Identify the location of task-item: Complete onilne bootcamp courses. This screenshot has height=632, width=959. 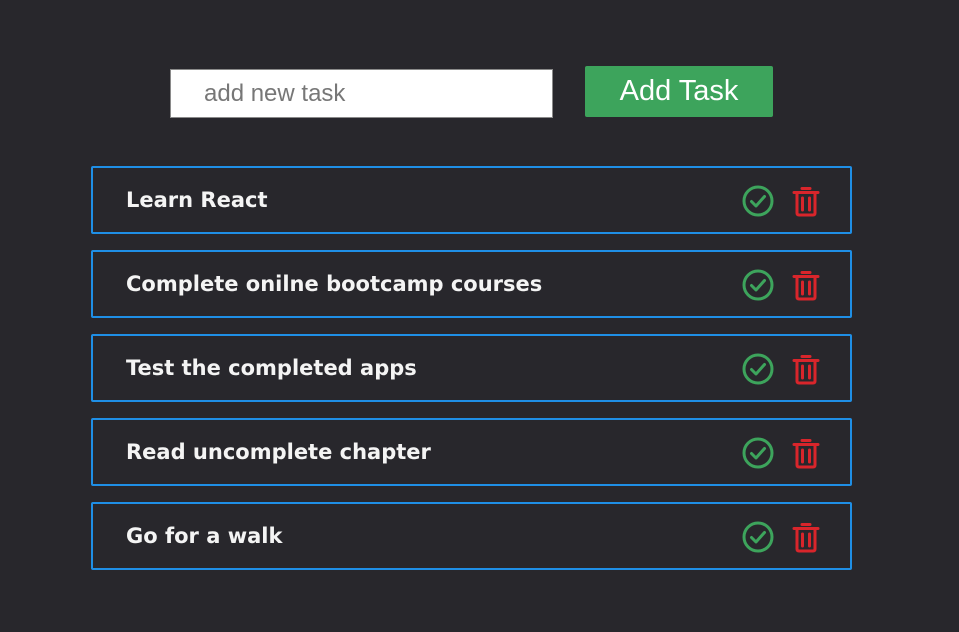
(471, 284).